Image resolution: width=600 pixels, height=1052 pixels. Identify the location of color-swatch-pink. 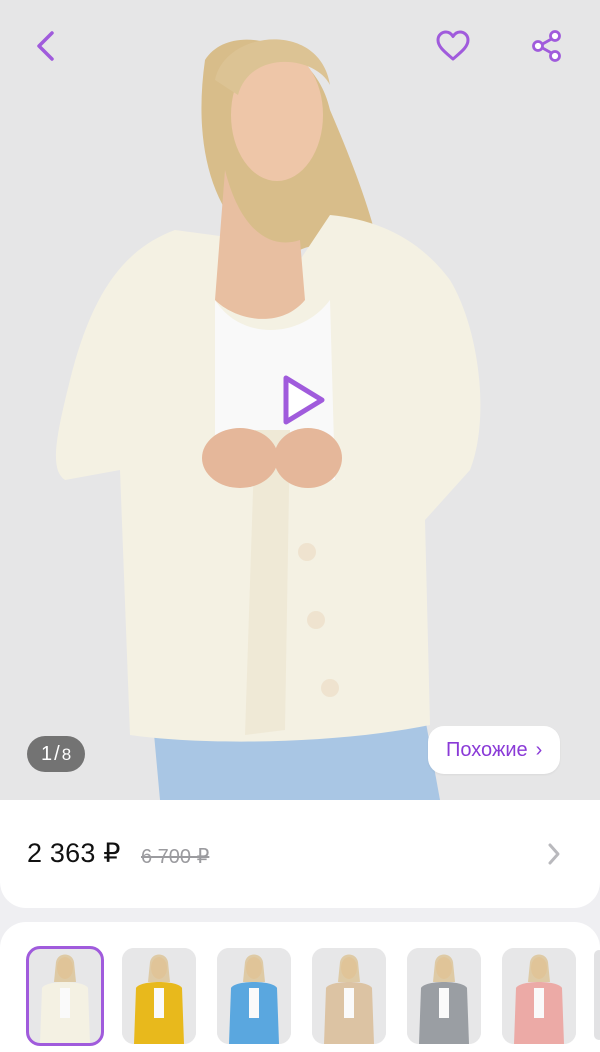
(539, 996).